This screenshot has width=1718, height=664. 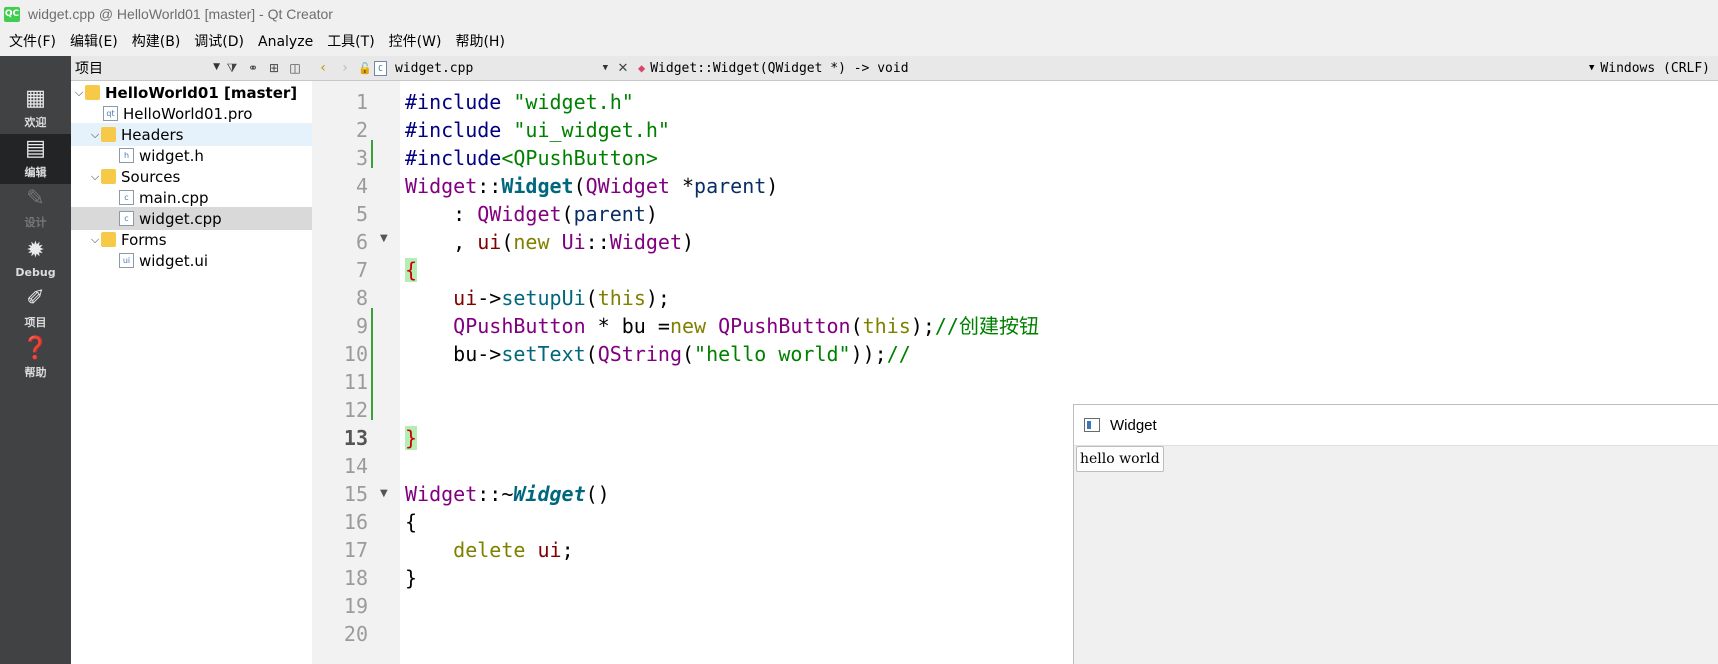 I want to click on grid-icon: ▦, so click(x=35, y=98).